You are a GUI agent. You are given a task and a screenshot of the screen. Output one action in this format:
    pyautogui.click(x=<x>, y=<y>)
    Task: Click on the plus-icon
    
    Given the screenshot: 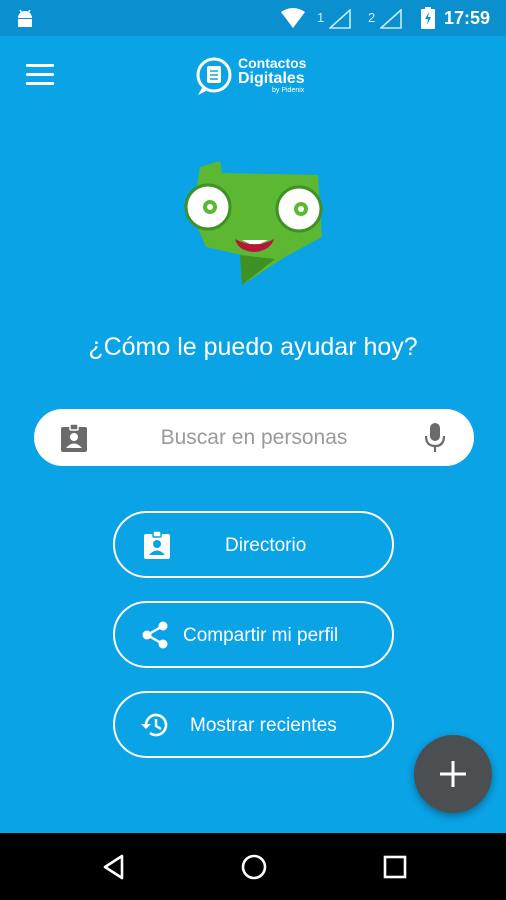 What is the action you would take?
    pyautogui.click(x=453, y=774)
    